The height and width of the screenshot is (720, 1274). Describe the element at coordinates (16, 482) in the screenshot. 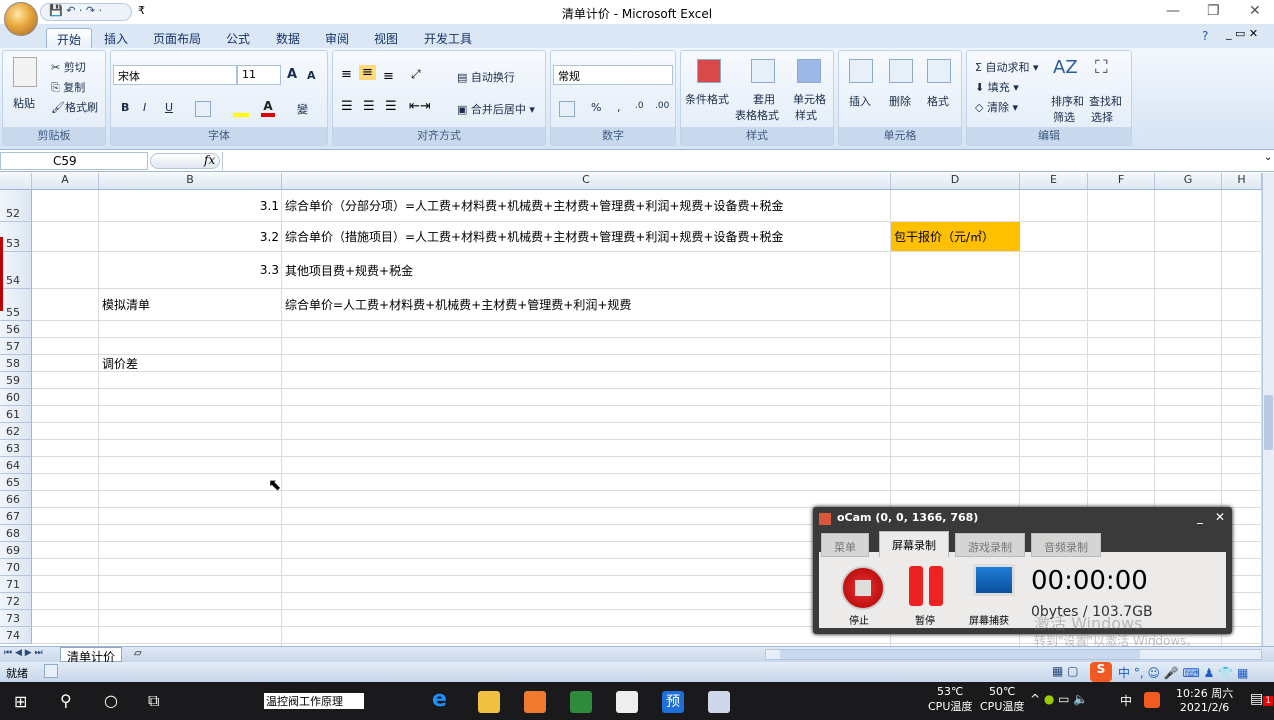

I see `row-header: 65` at that location.